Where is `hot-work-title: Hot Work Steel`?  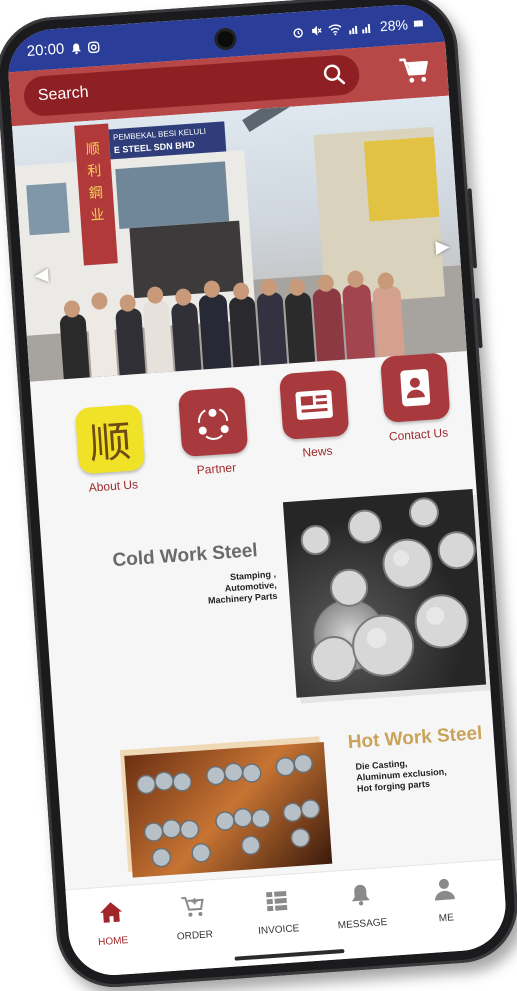 hot-work-title: Hot Work Steel is located at coordinates (415, 738).